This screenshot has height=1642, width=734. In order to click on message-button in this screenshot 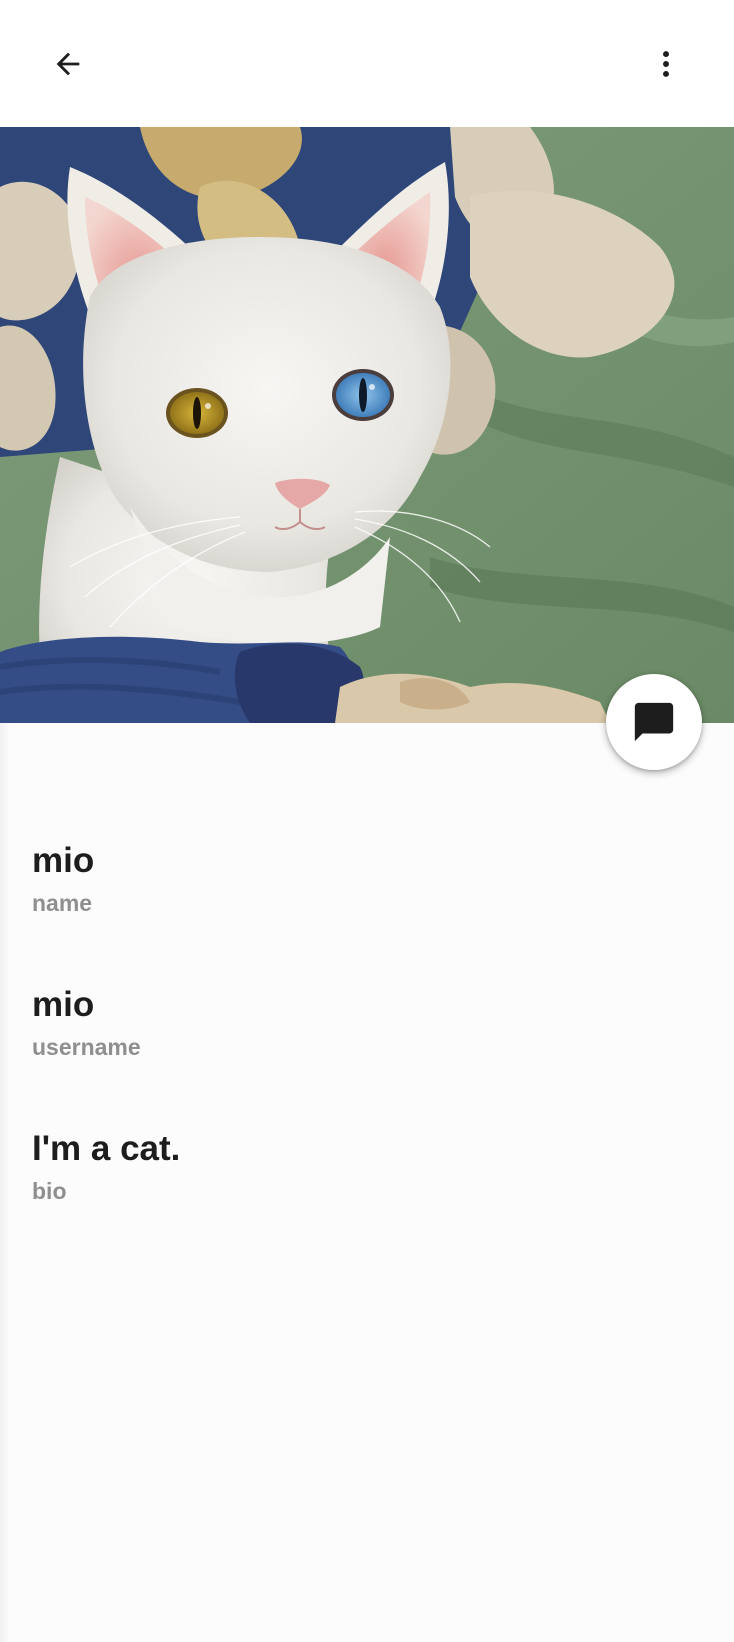, I will do `click(654, 722)`.